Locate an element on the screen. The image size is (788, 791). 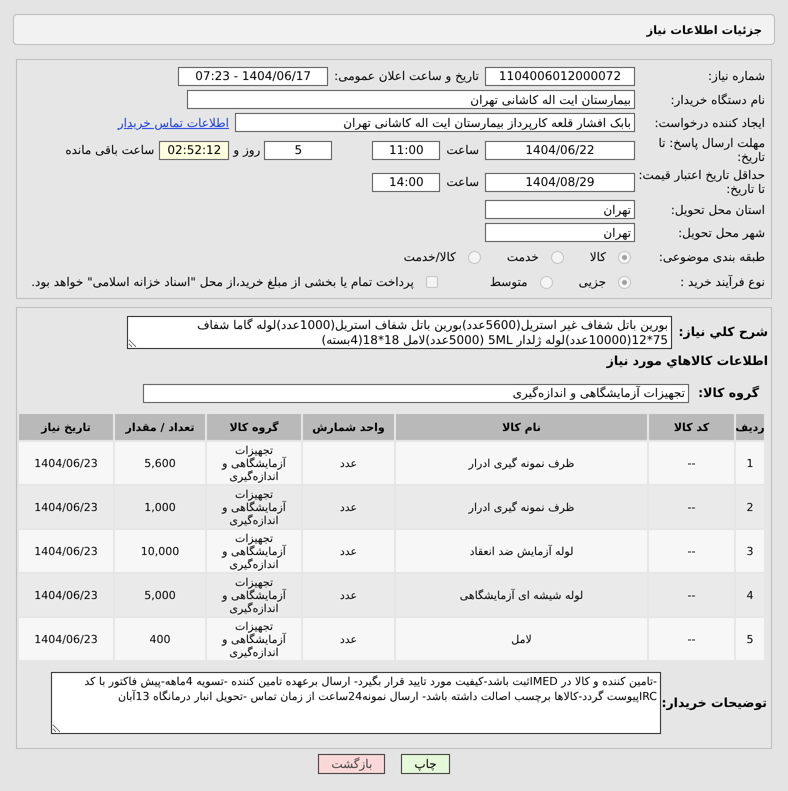
field-label: شماره نیاز: is located at coordinates (736, 76).